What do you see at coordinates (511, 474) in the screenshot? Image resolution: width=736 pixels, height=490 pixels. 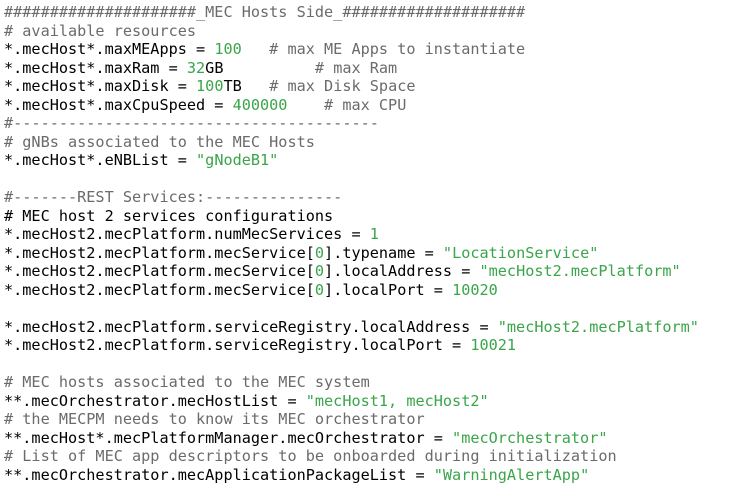 I see `code-string: "WarningAlertApp"` at bounding box center [511, 474].